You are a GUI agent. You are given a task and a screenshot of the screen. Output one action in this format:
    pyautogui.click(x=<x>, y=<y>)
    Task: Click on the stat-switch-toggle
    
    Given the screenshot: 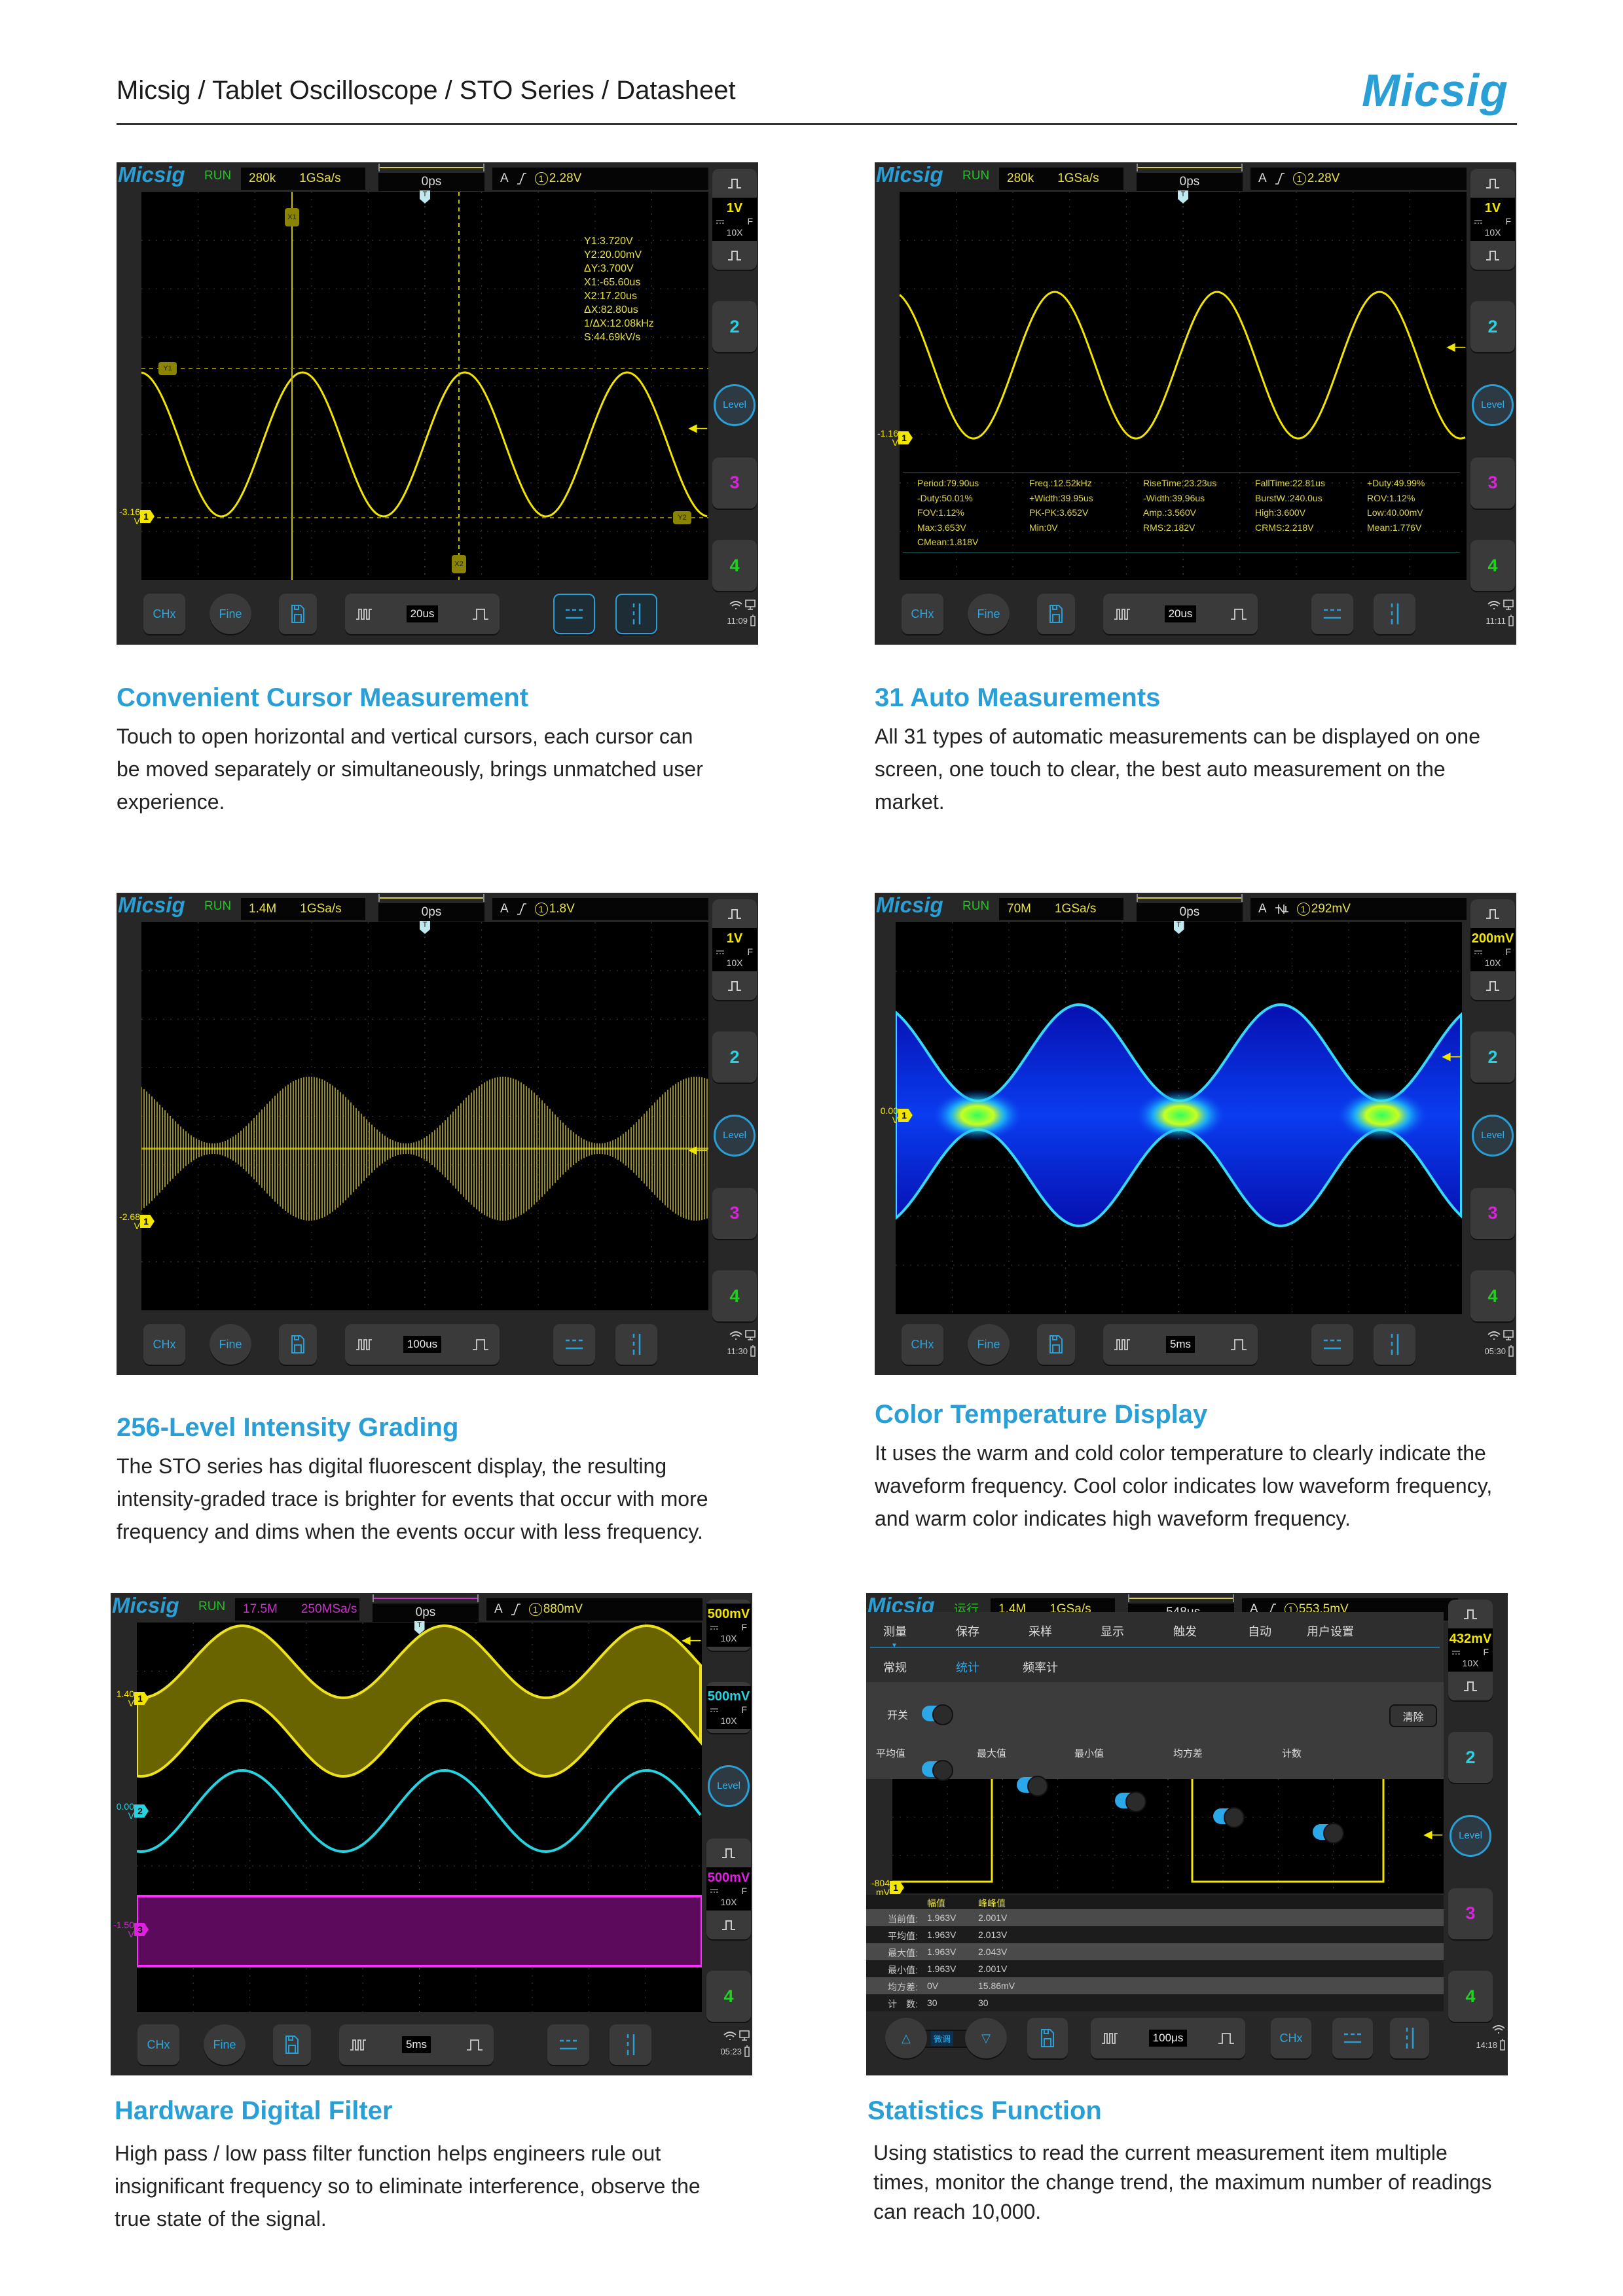 What is the action you would take?
    pyautogui.click(x=937, y=1714)
    